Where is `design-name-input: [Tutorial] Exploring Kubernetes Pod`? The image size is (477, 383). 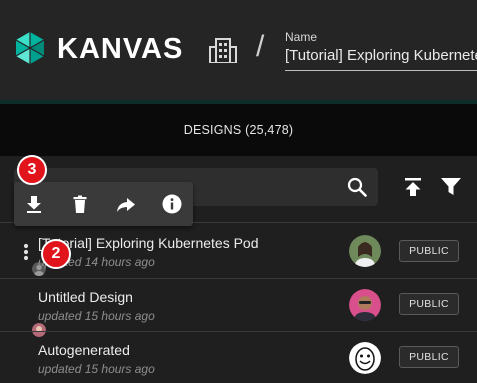
design-name-input: [Tutorial] Exploring Kubernetes Pod is located at coordinates (381, 58).